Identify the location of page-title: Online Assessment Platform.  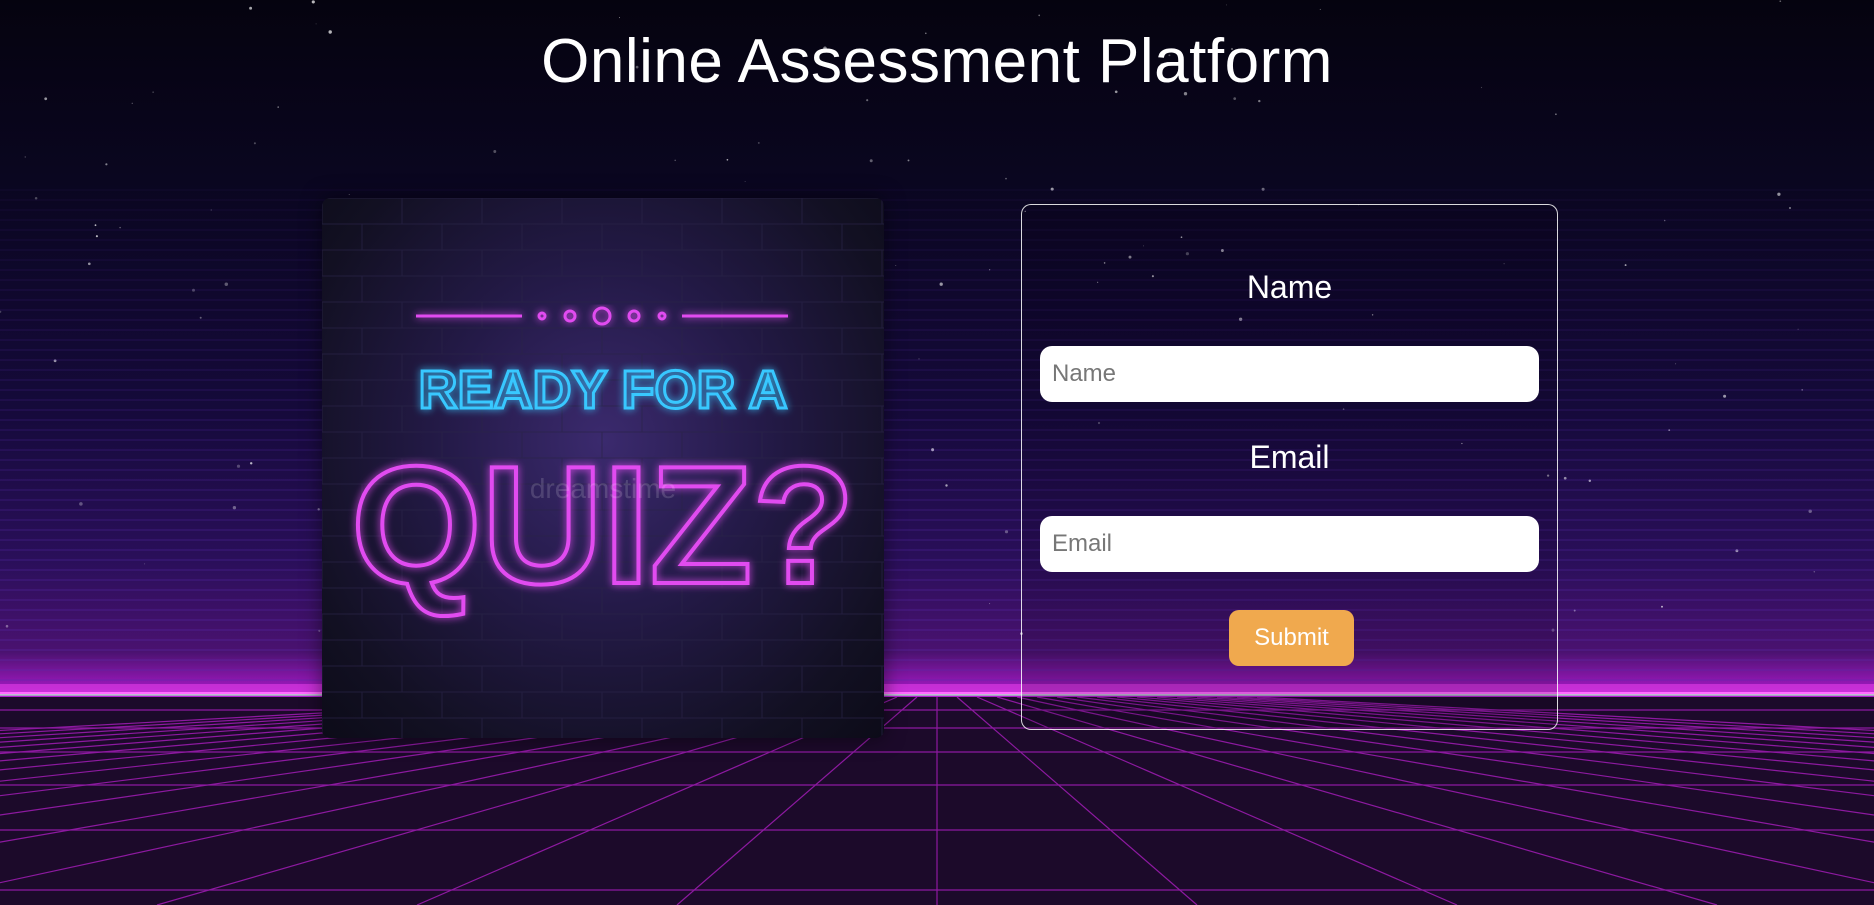
(937, 61).